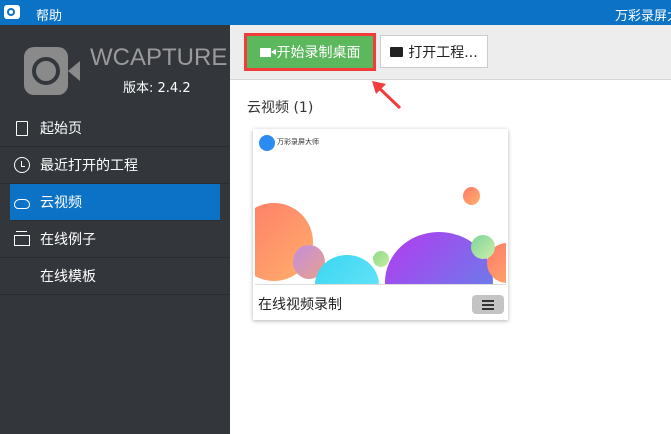  I want to click on wcapture-logo-icon, so click(52, 72).